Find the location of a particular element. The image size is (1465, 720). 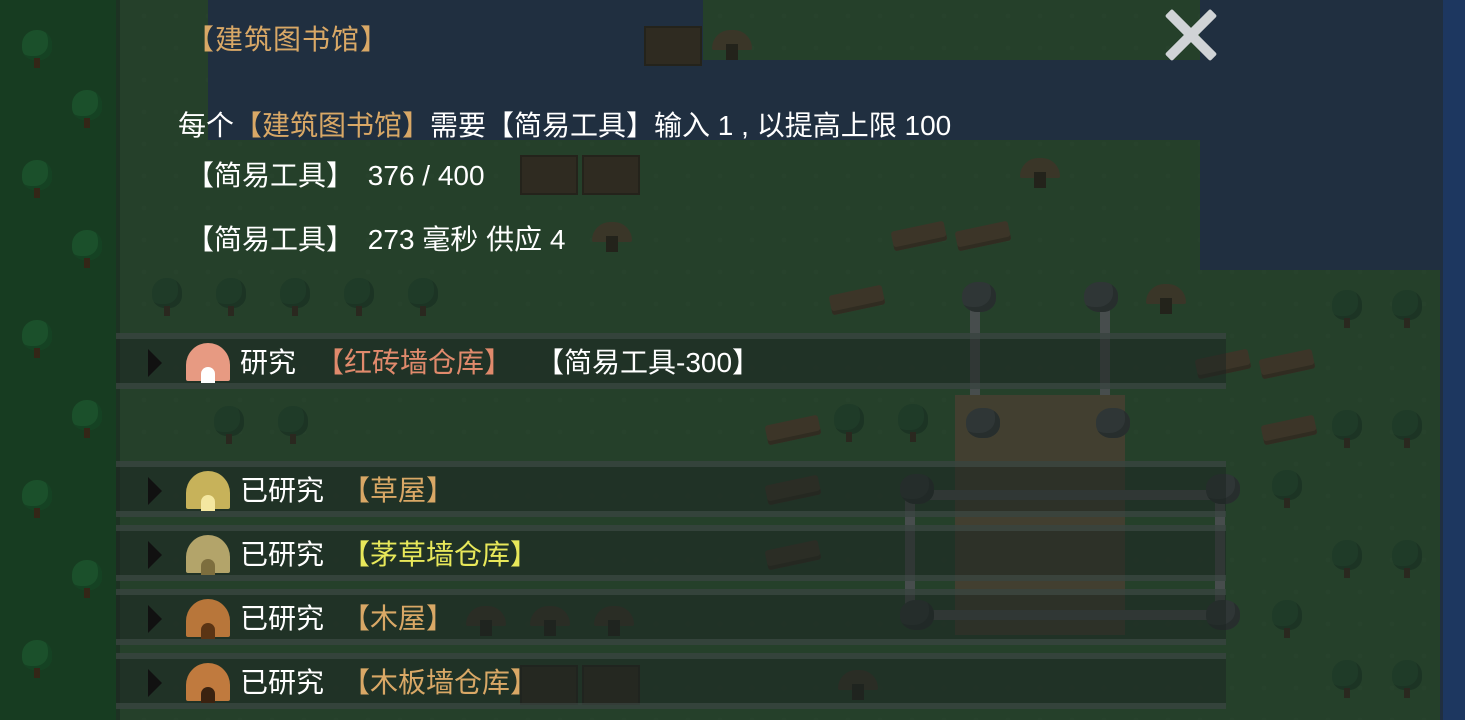

upgrade-info-text: 需要【简易工具】输入 1 , 以提高上限 100 is located at coordinates (691, 125).